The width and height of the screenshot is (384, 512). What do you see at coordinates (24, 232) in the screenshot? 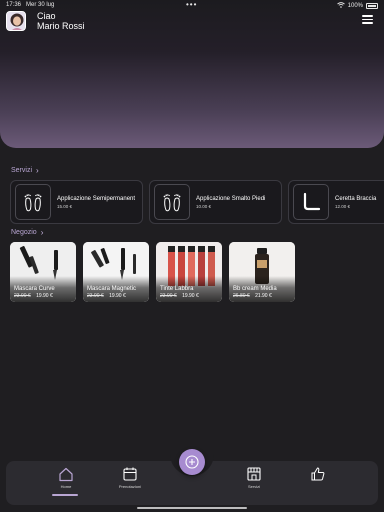
I see `shop-title: Negozio` at bounding box center [24, 232].